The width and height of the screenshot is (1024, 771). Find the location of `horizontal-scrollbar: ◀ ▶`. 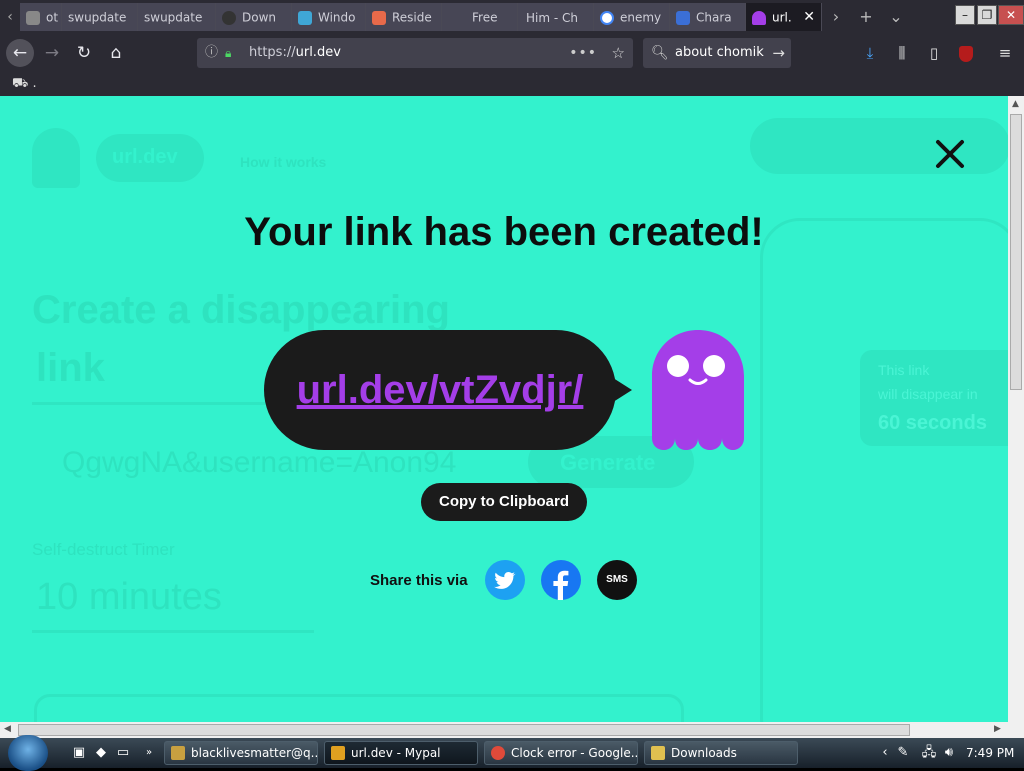

horizontal-scrollbar: ◀ ▶ is located at coordinates (504, 730).